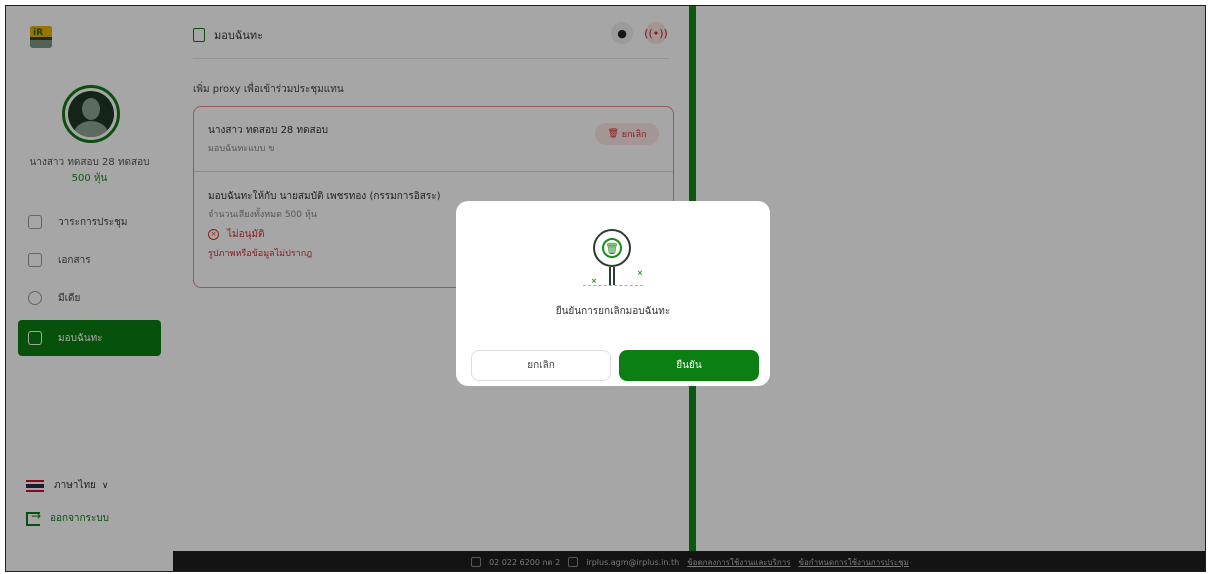  Describe the element at coordinates (613, 261) in the screenshot. I see `trash-illustration: 🗑 × ×` at that location.